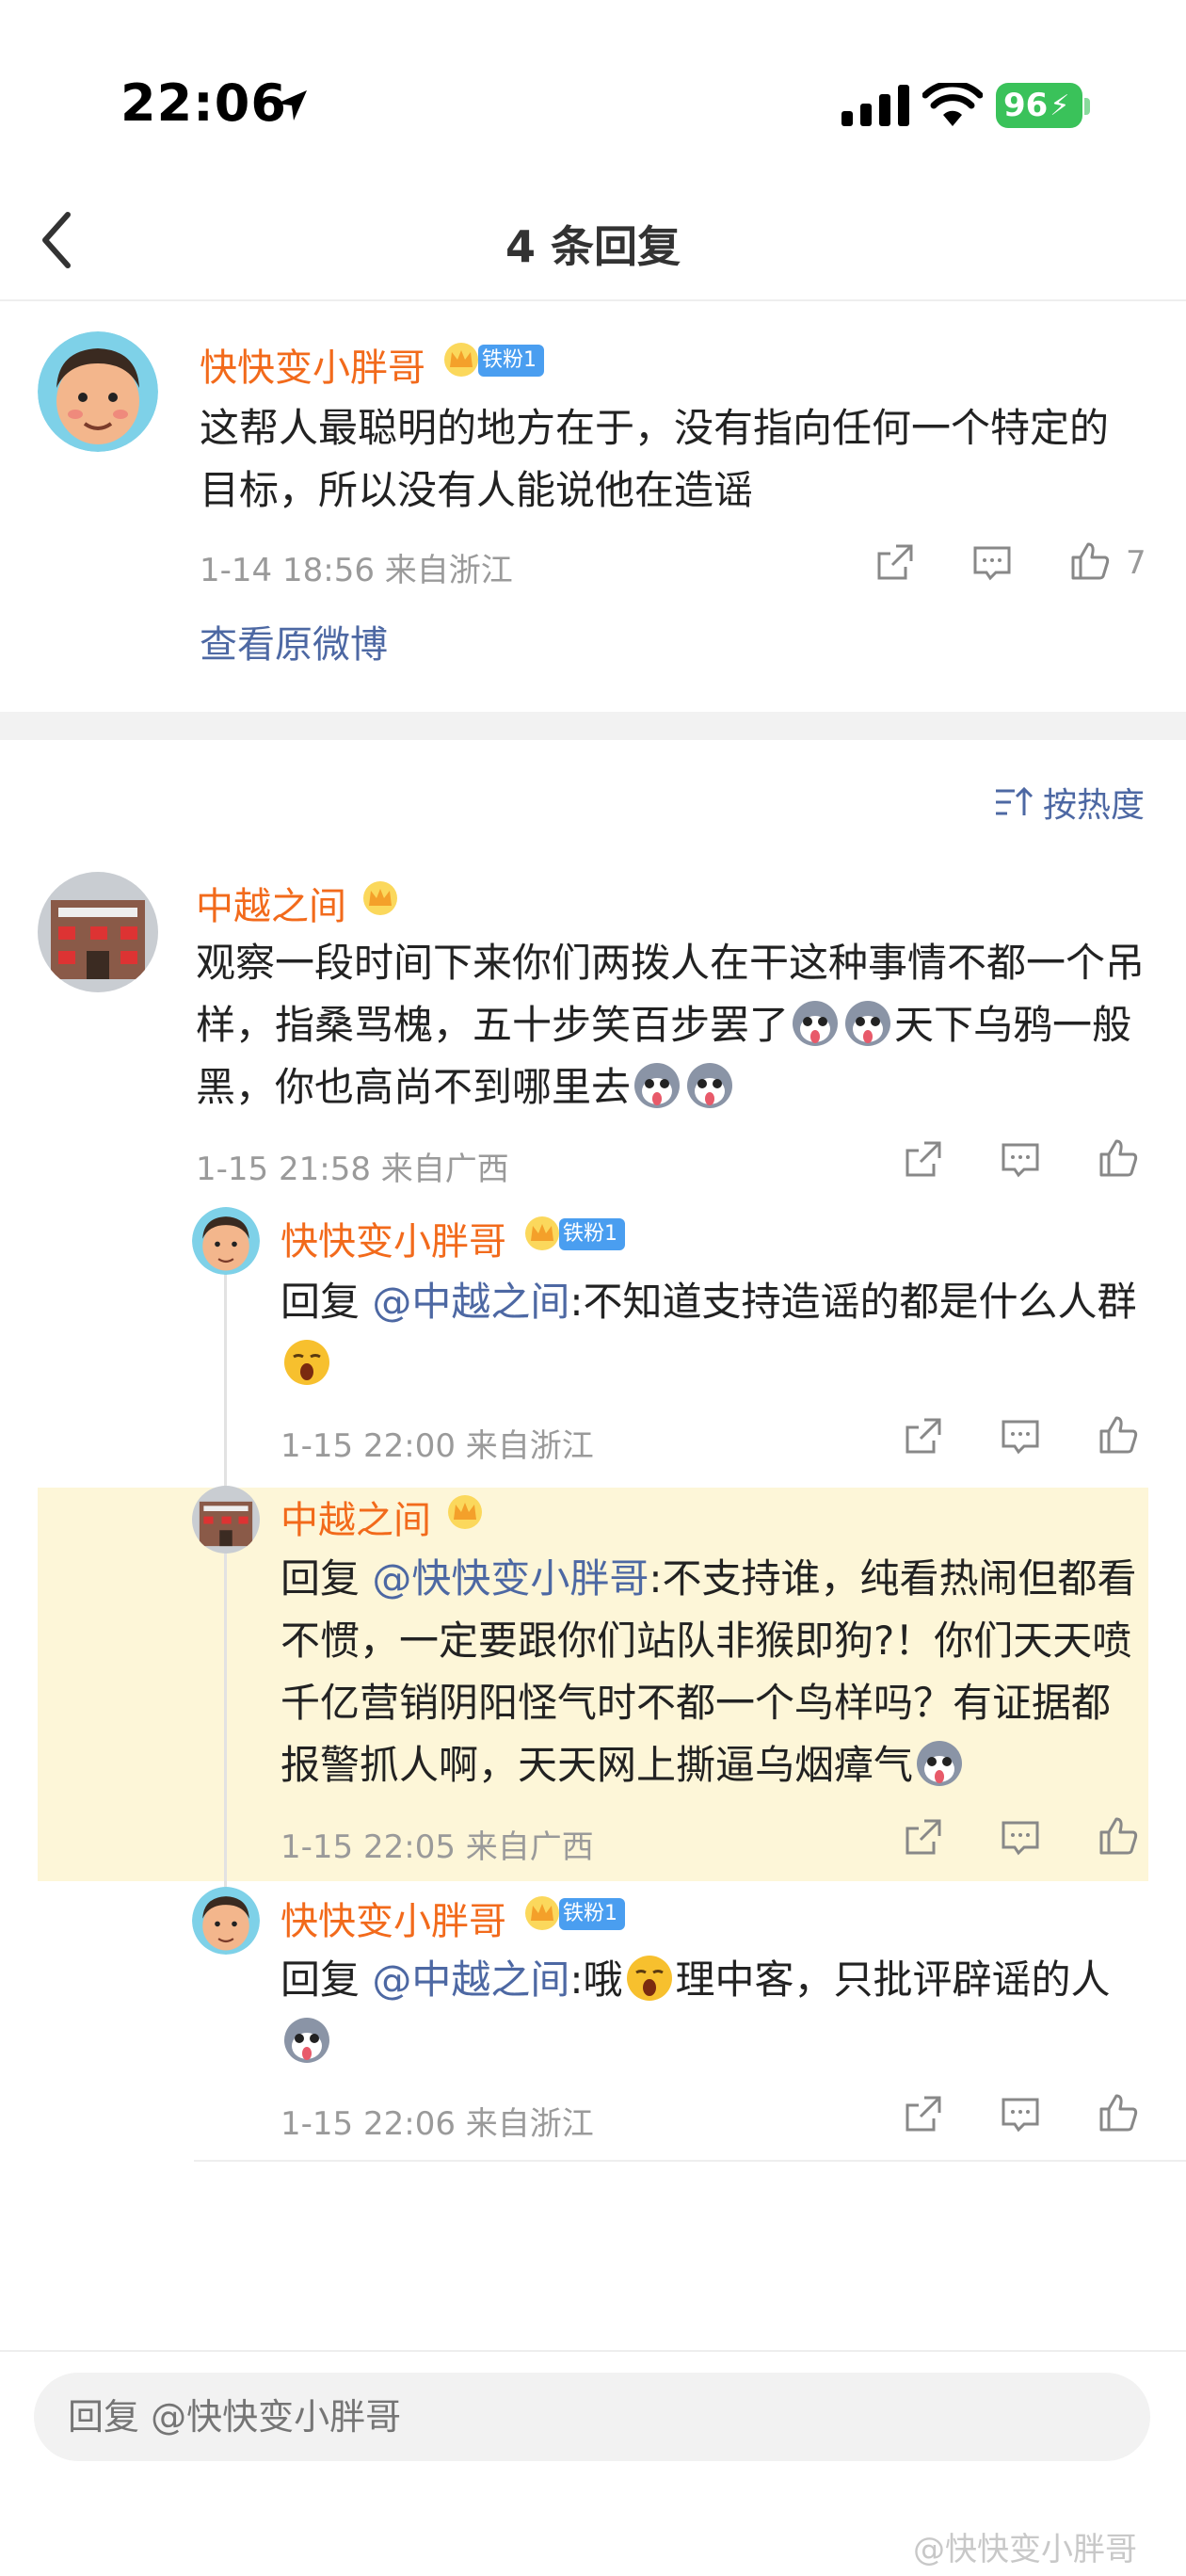 This screenshot has width=1186, height=2576. I want to click on like-count: 7, so click(1136, 563).